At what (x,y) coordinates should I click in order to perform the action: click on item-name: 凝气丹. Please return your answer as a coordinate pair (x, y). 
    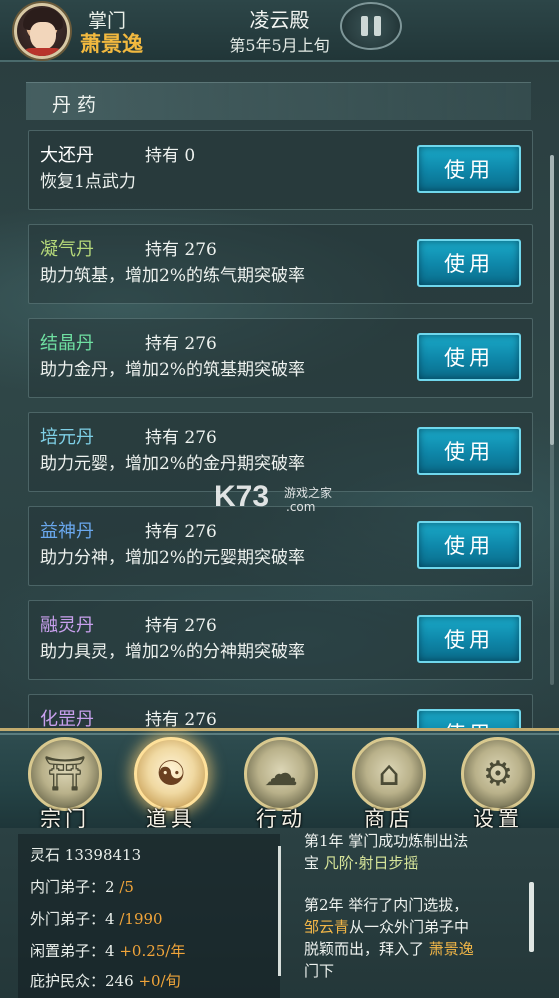
    Looking at the image, I should click on (67, 249).